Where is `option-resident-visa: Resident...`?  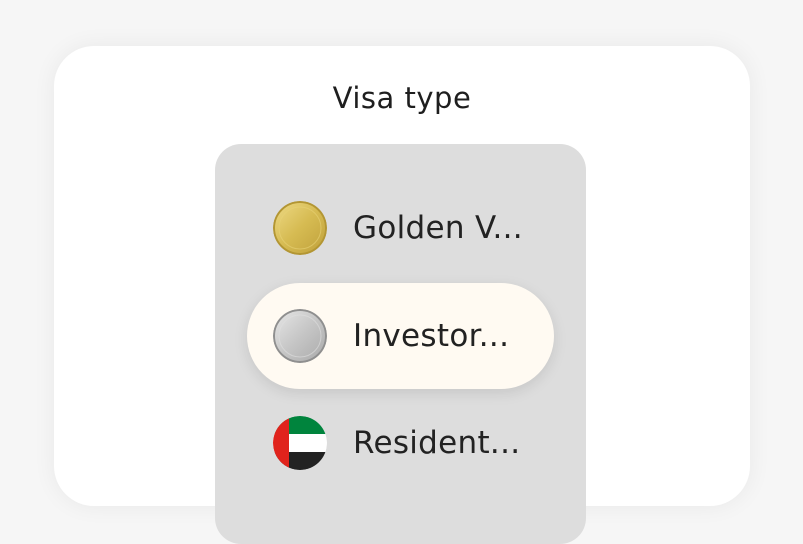 option-resident-visa: Resident... is located at coordinates (400, 443).